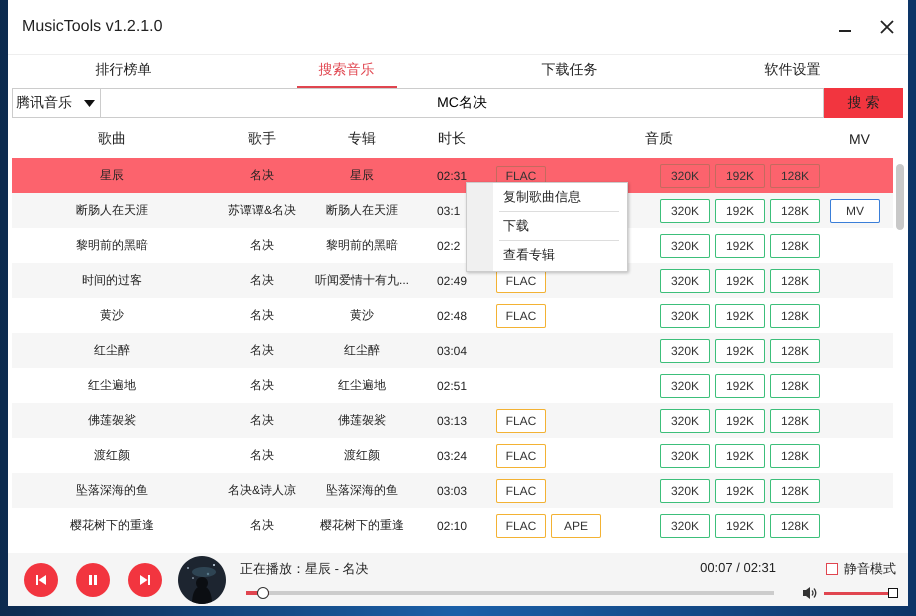 The height and width of the screenshot is (616, 916). I want to click on search-button: 搜 索, so click(863, 103).